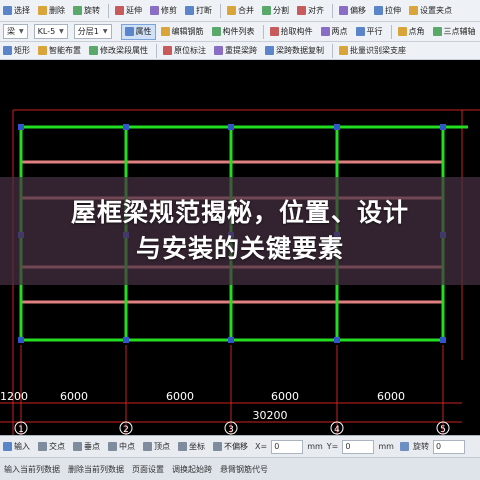  Describe the element at coordinates (86, 447) in the screenshot. I see `snap-option-2: 垂点` at that location.